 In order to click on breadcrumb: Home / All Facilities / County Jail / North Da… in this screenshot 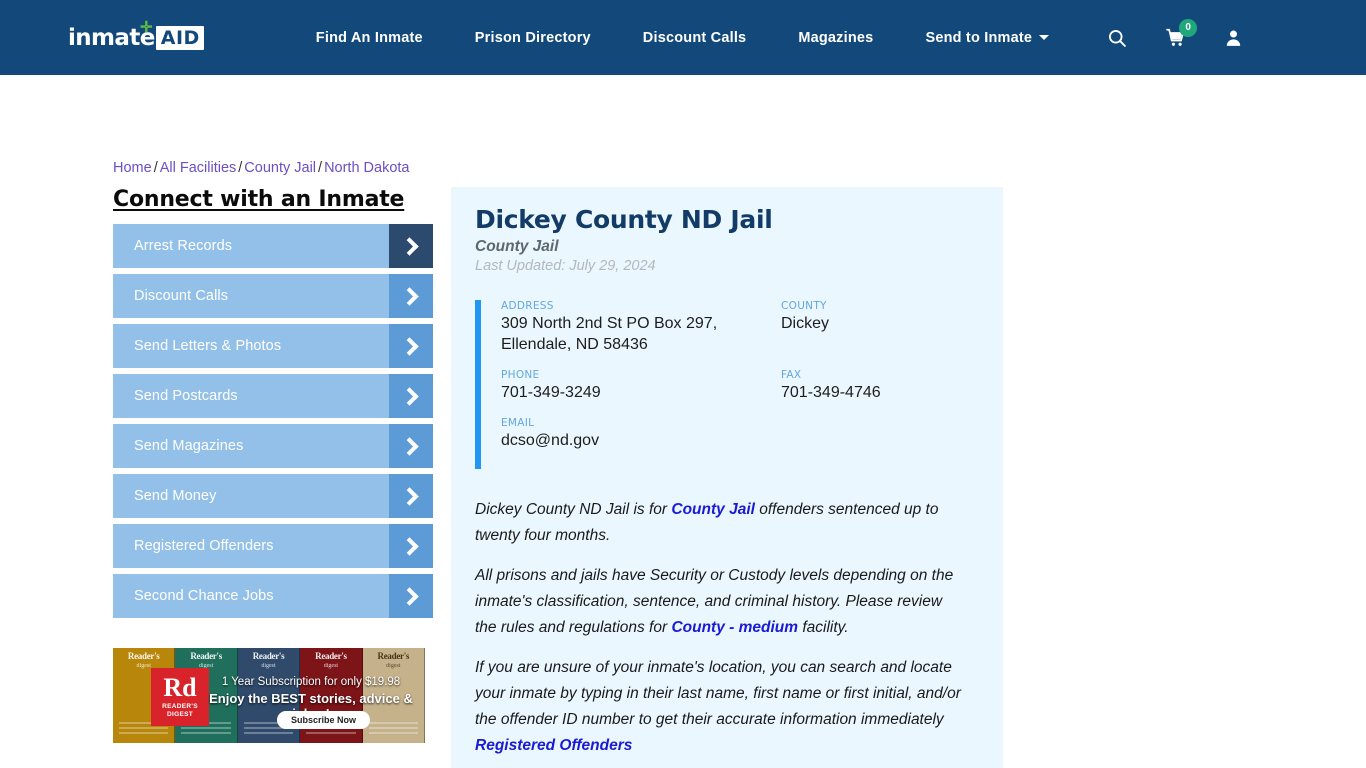, I will do `click(261, 168)`.